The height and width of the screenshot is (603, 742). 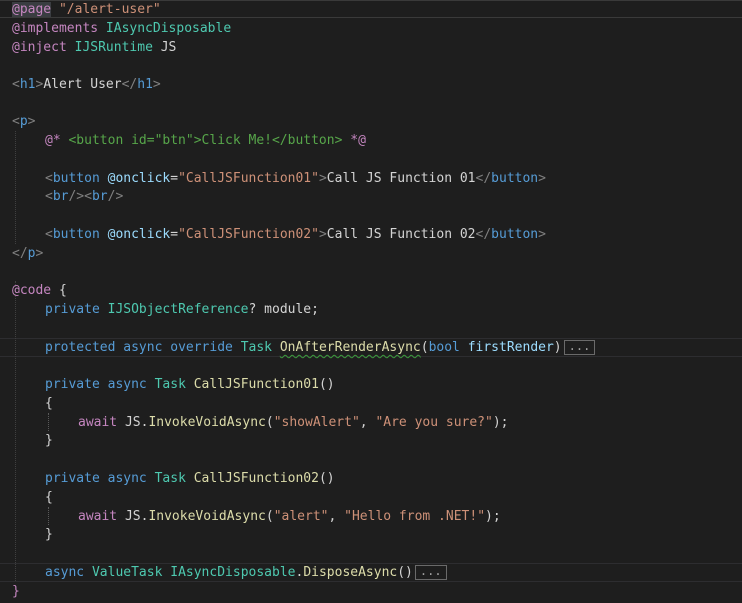 What do you see at coordinates (190, 384) in the screenshot?
I see `code-line: private async Task CallJSFunction01()` at bounding box center [190, 384].